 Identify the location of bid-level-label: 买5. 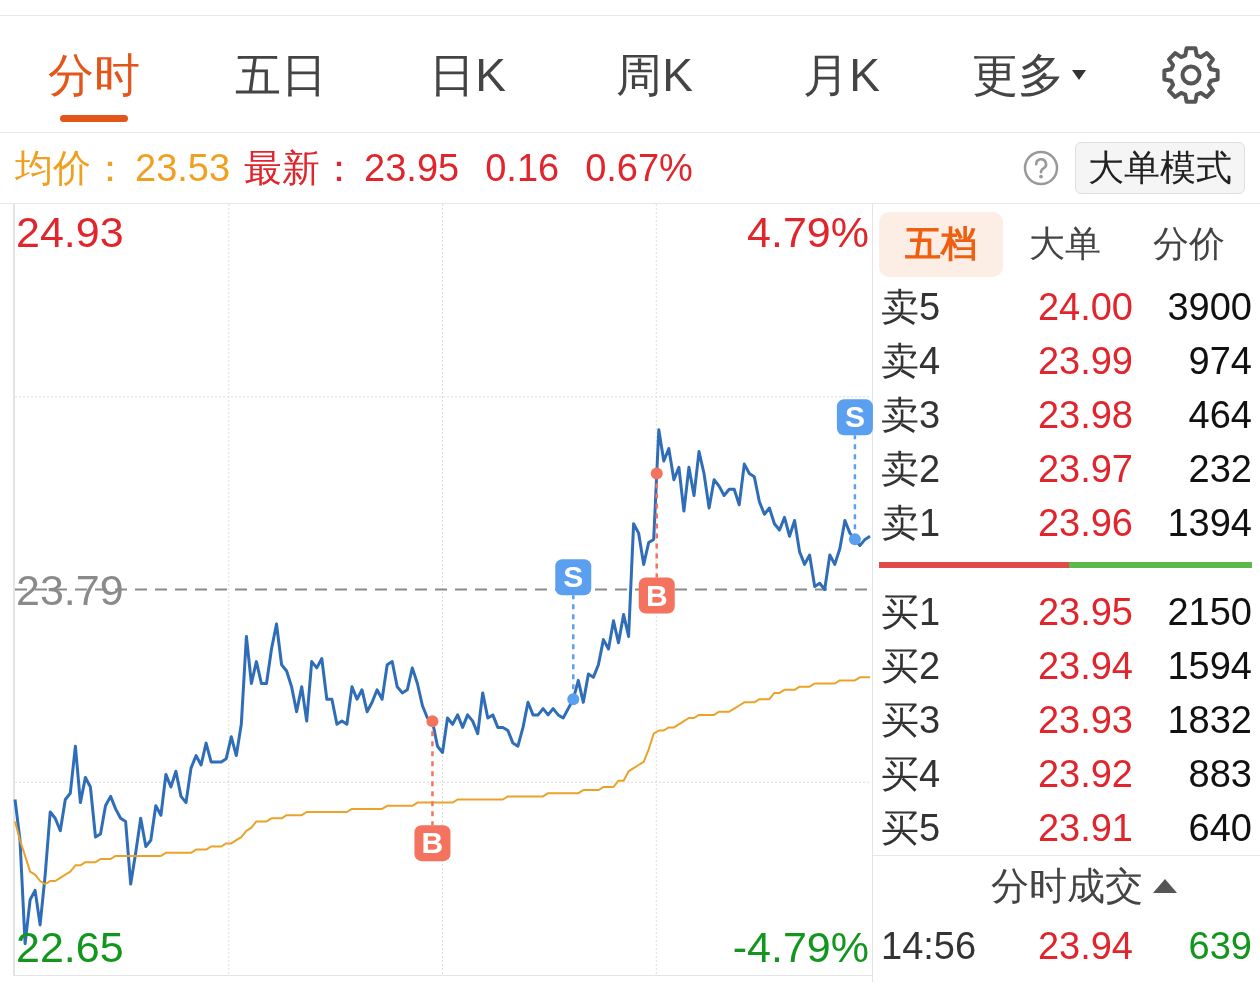
(911, 828).